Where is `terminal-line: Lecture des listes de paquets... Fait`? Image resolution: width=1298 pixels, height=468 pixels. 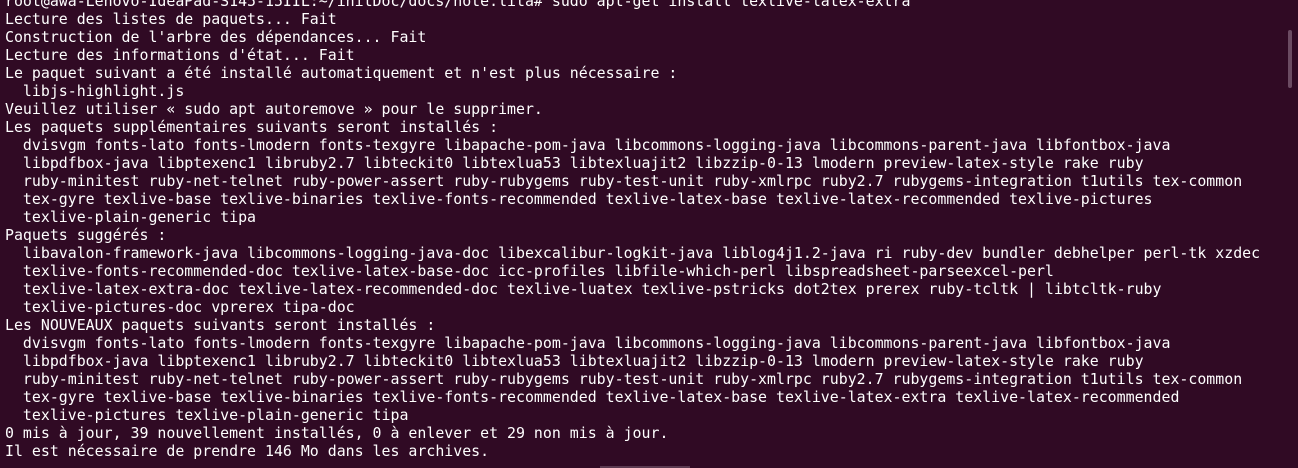
terminal-line: Lecture des listes de paquets... Fait is located at coordinates (171, 19).